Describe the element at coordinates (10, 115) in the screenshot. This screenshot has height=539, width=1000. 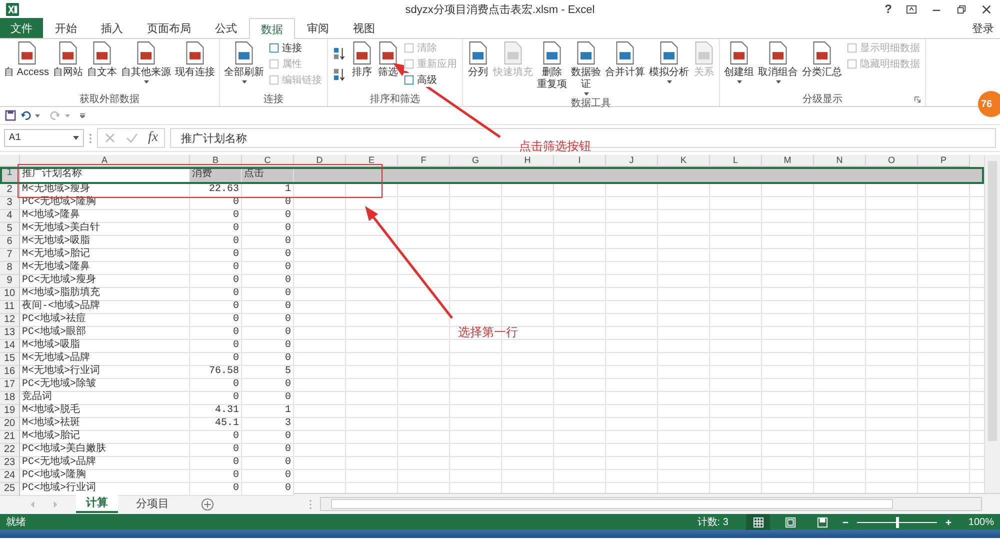
I see `save-icon` at that location.